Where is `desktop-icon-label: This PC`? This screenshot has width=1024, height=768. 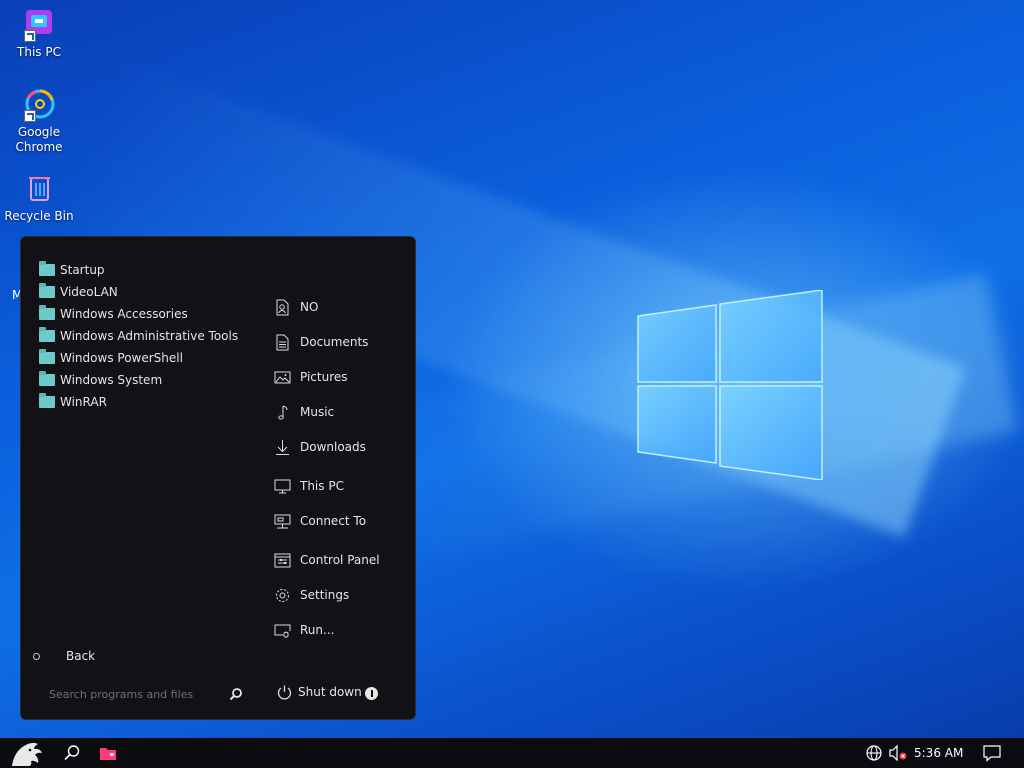 desktop-icon-label: This PC is located at coordinates (39, 52).